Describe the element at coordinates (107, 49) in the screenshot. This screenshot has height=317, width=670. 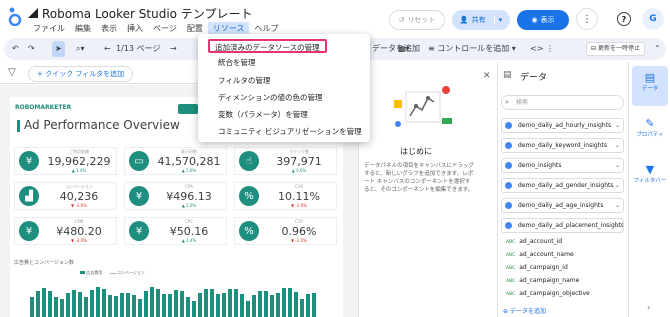
I see `prev-page-icon: ←` at that location.